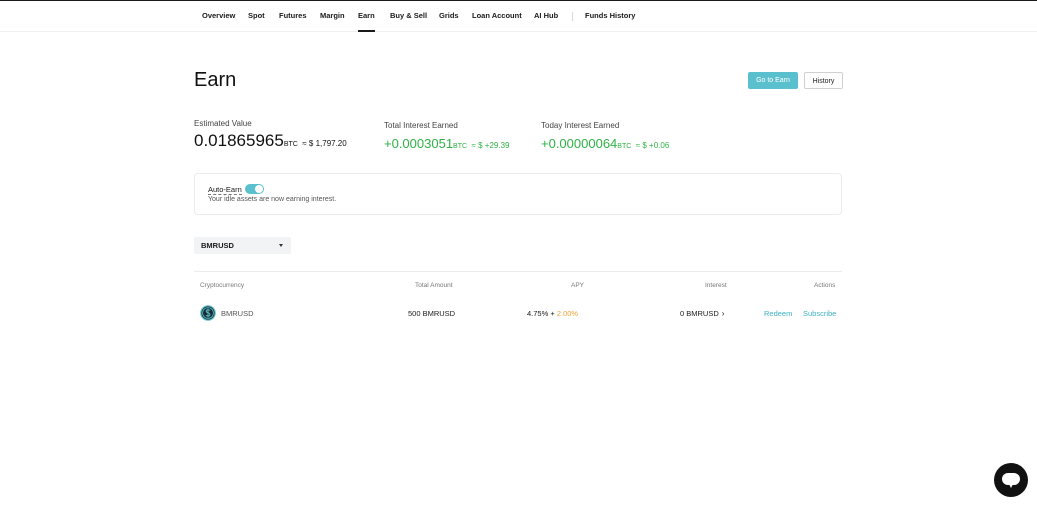 The width and height of the screenshot is (1037, 506). What do you see at coordinates (490, 145) in the screenshot?
I see `total-interest-fiat: ≈ $ +29.39` at bounding box center [490, 145].